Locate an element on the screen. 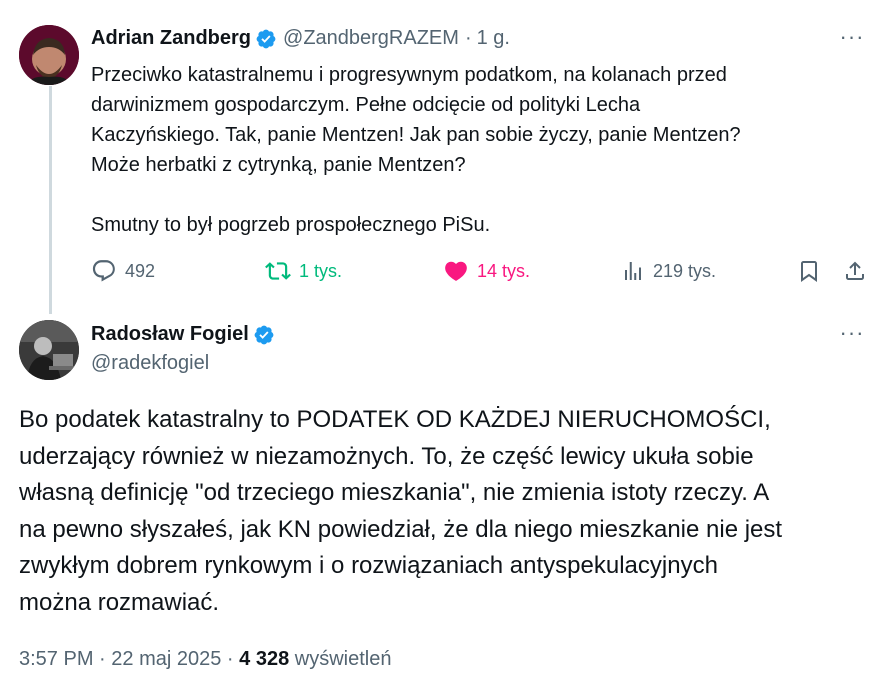 The height and width of the screenshot is (694, 889). author-handle: @radekfogiel is located at coordinates (183, 363).